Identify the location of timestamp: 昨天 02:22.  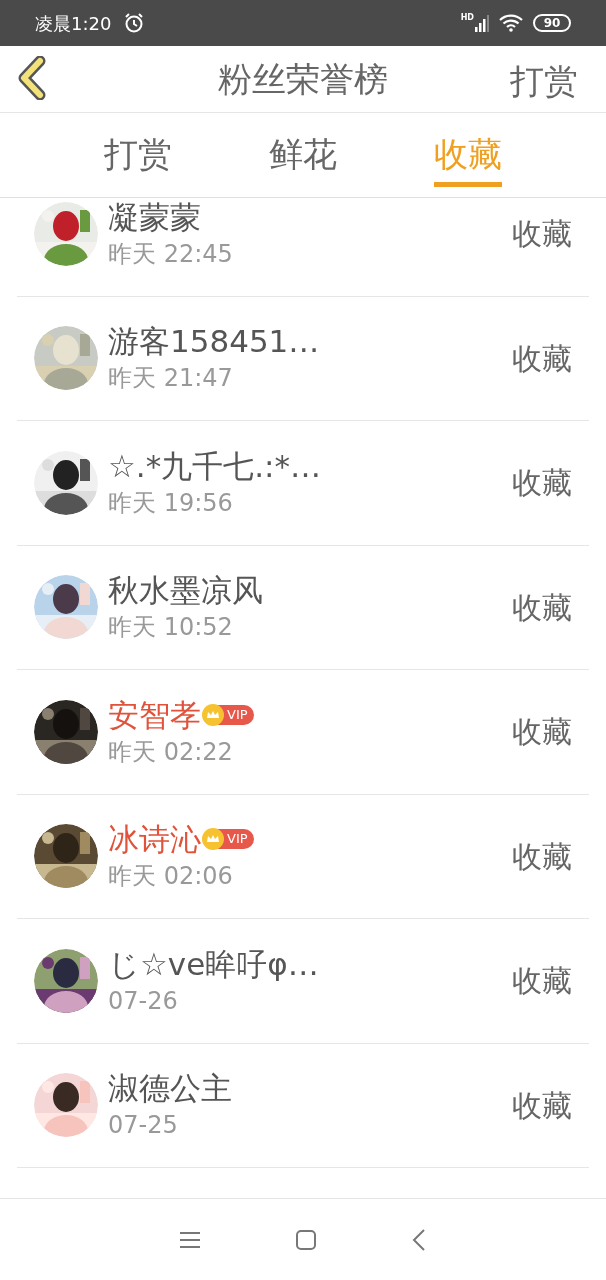
(171, 752).